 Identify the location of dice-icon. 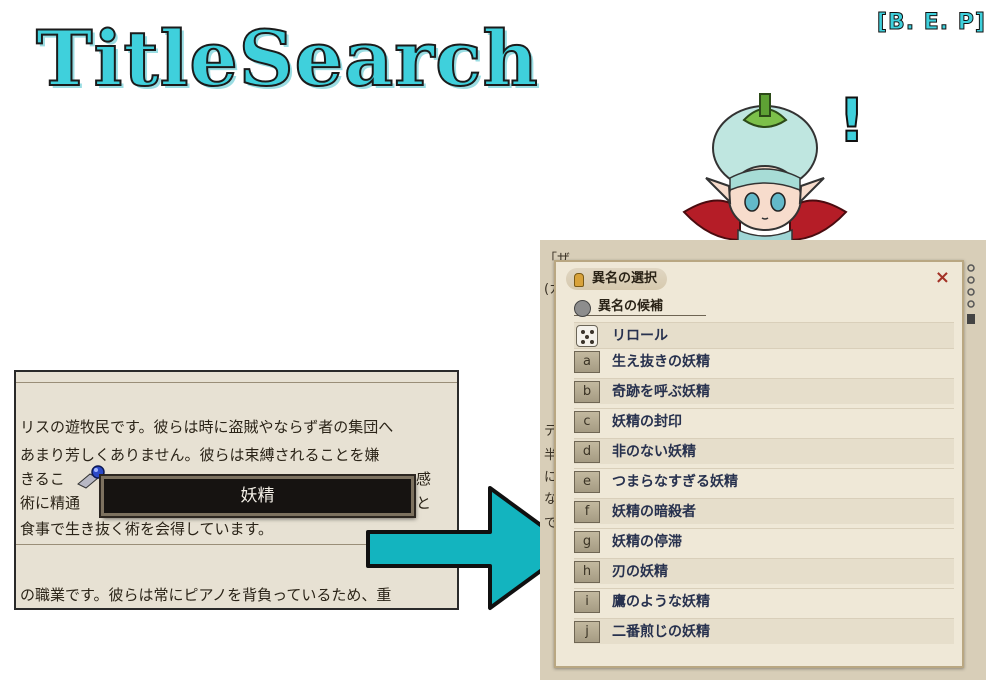
(587, 336).